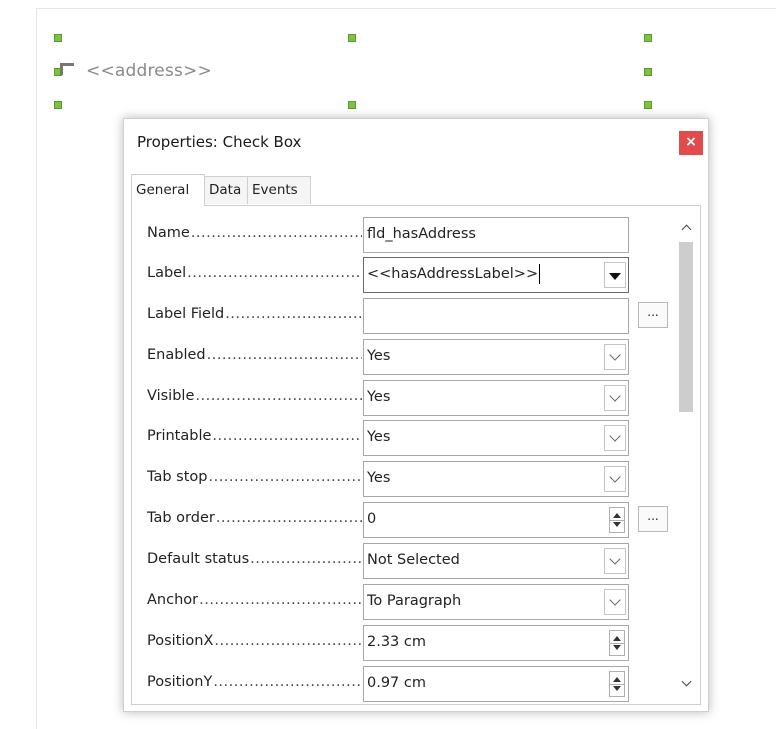 Image resolution: width=776 pixels, height=729 pixels. I want to click on tab-events: Events, so click(279, 190).